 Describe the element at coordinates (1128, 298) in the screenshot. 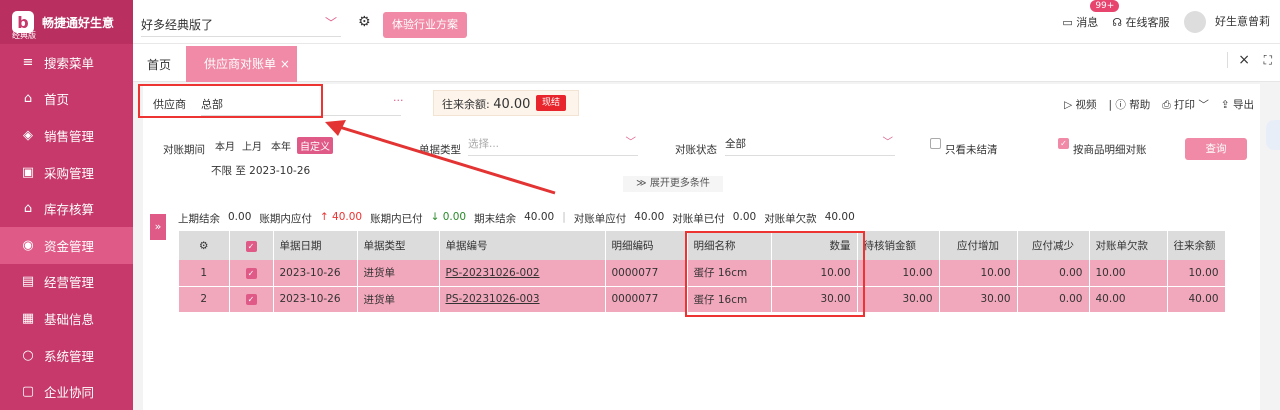

I see `cell-owed: 40.00` at that location.